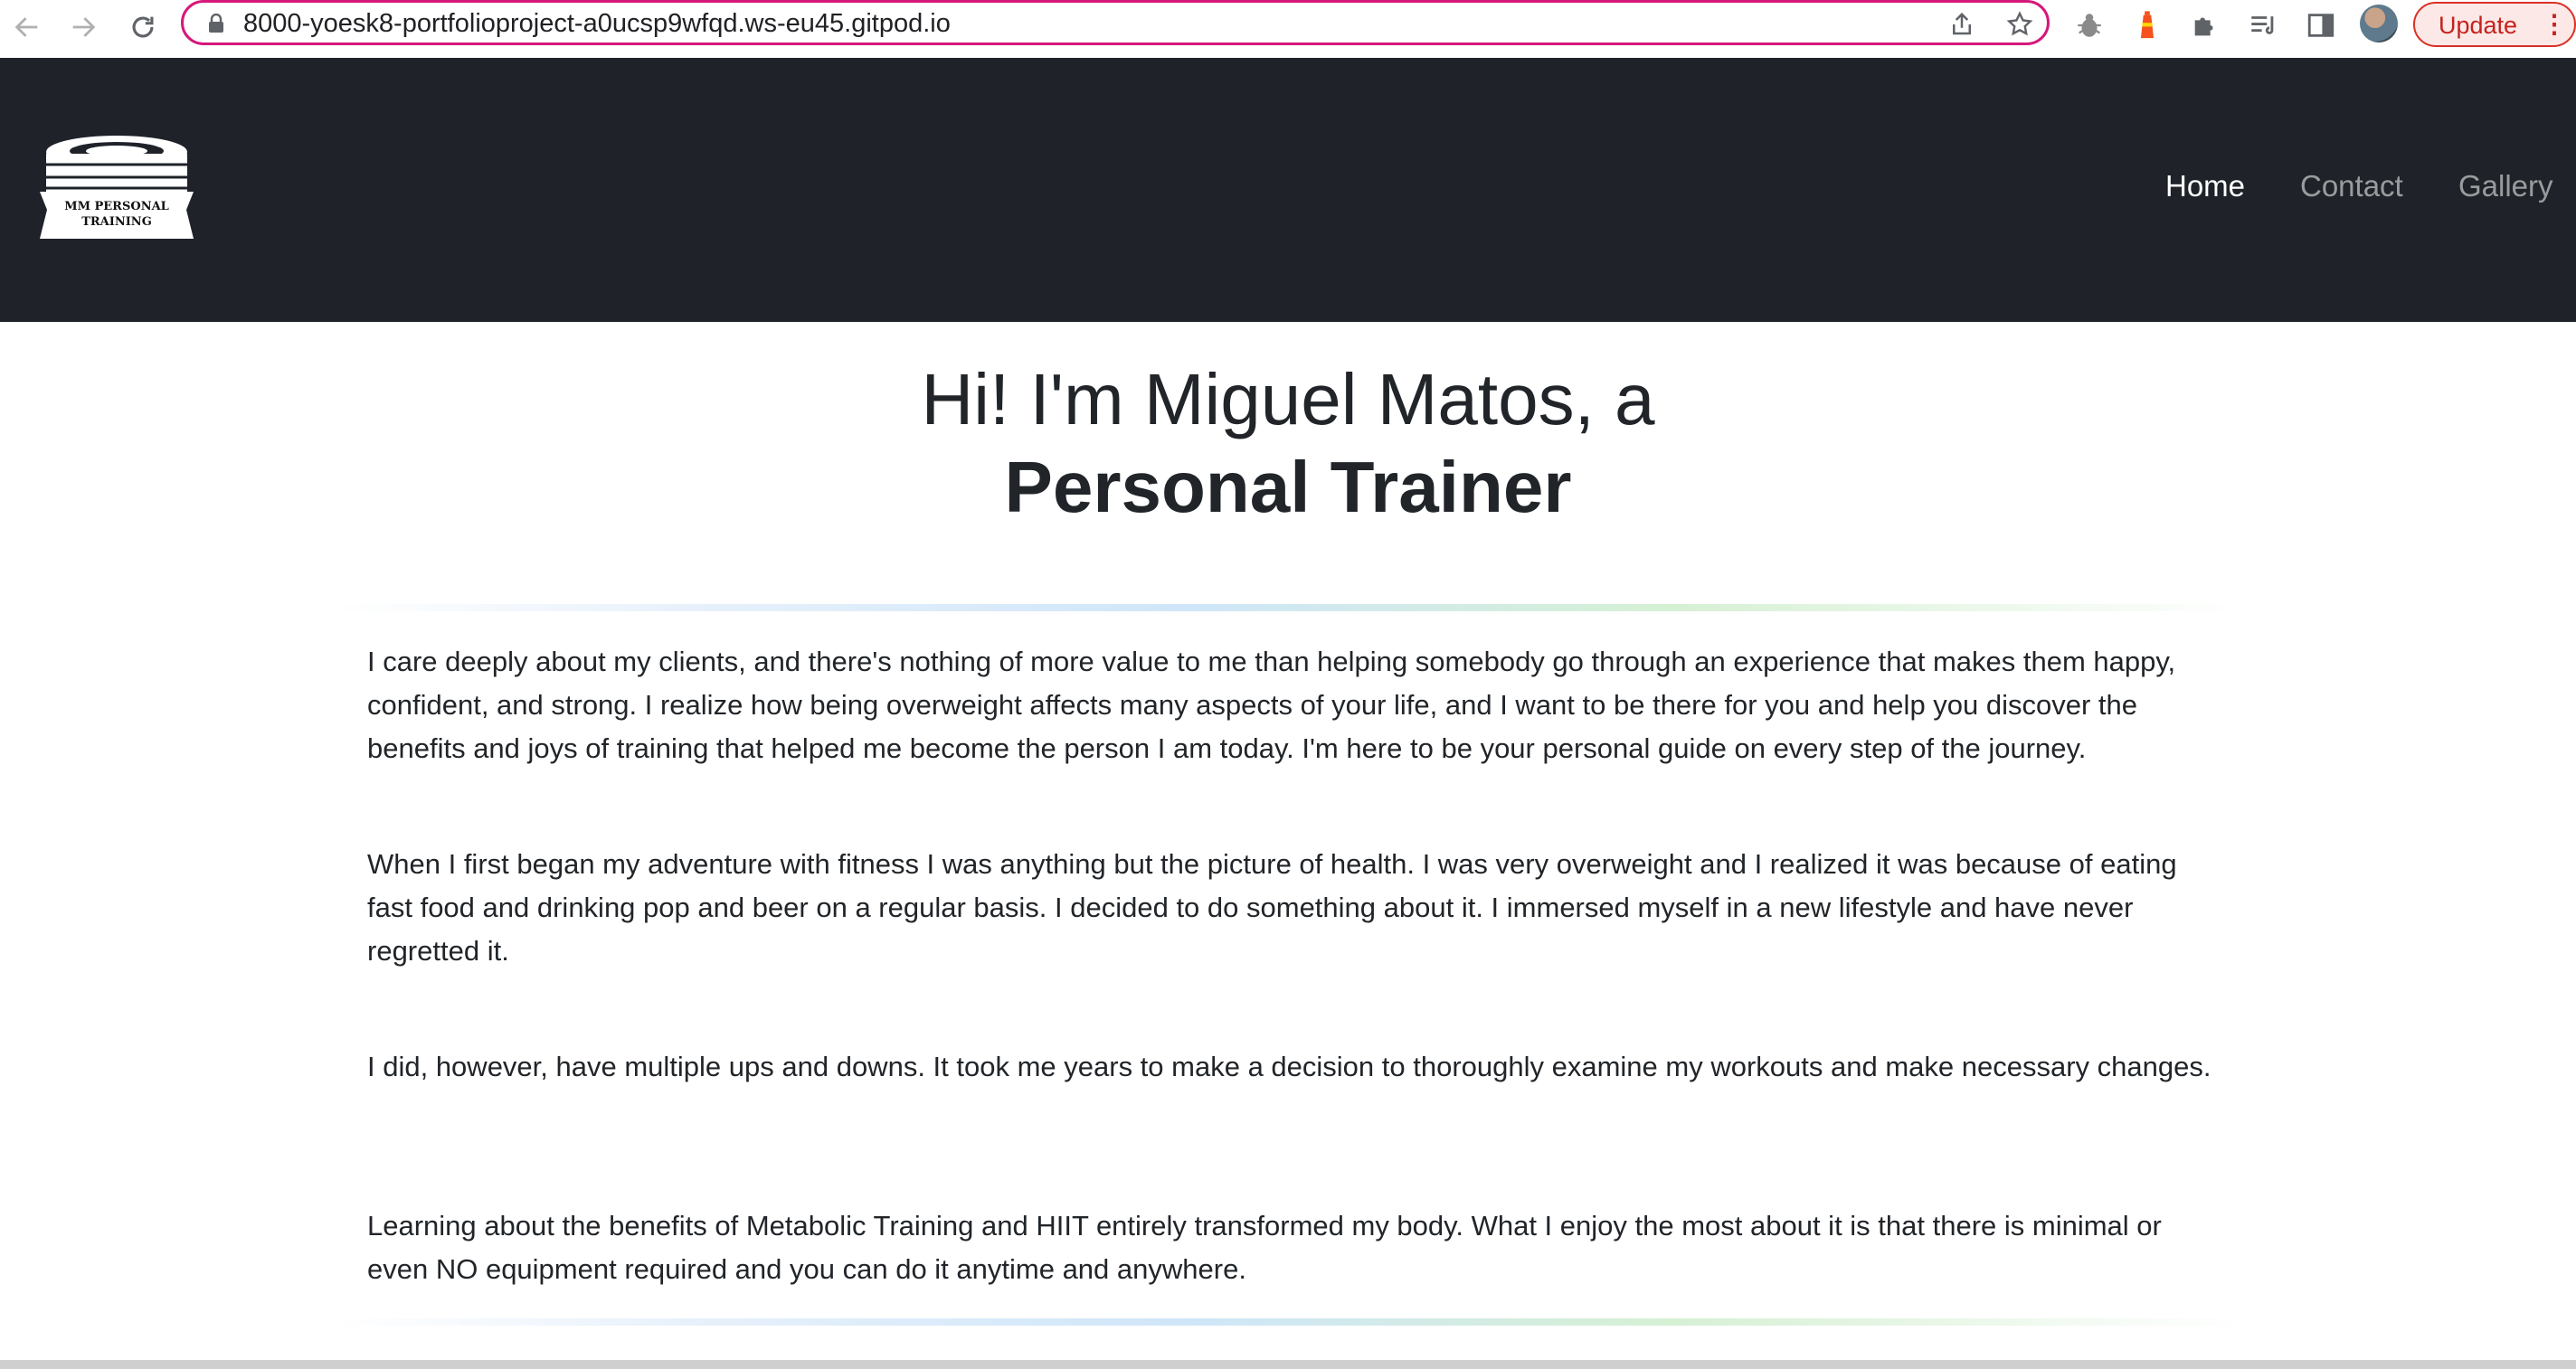 This screenshot has height=1369, width=2576. I want to click on logo-text: MM PERSONAL TRAINING, so click(116, 215).